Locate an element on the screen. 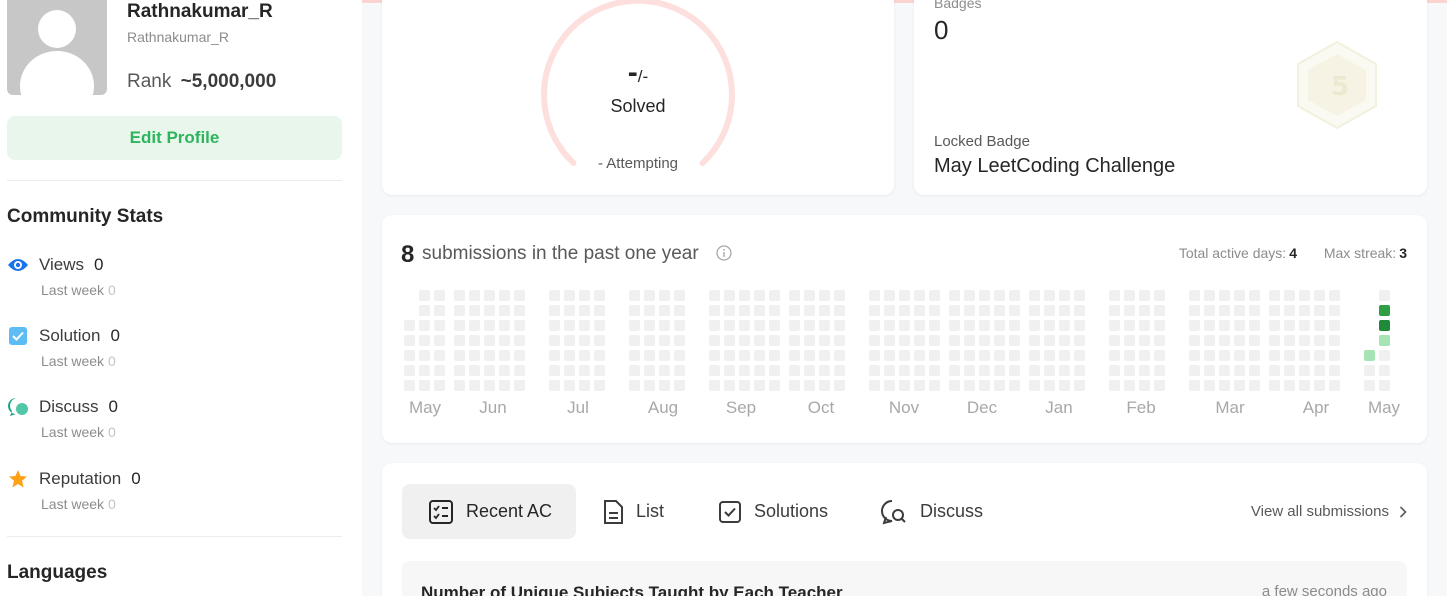  avatar is located at coordinates (57, 47).